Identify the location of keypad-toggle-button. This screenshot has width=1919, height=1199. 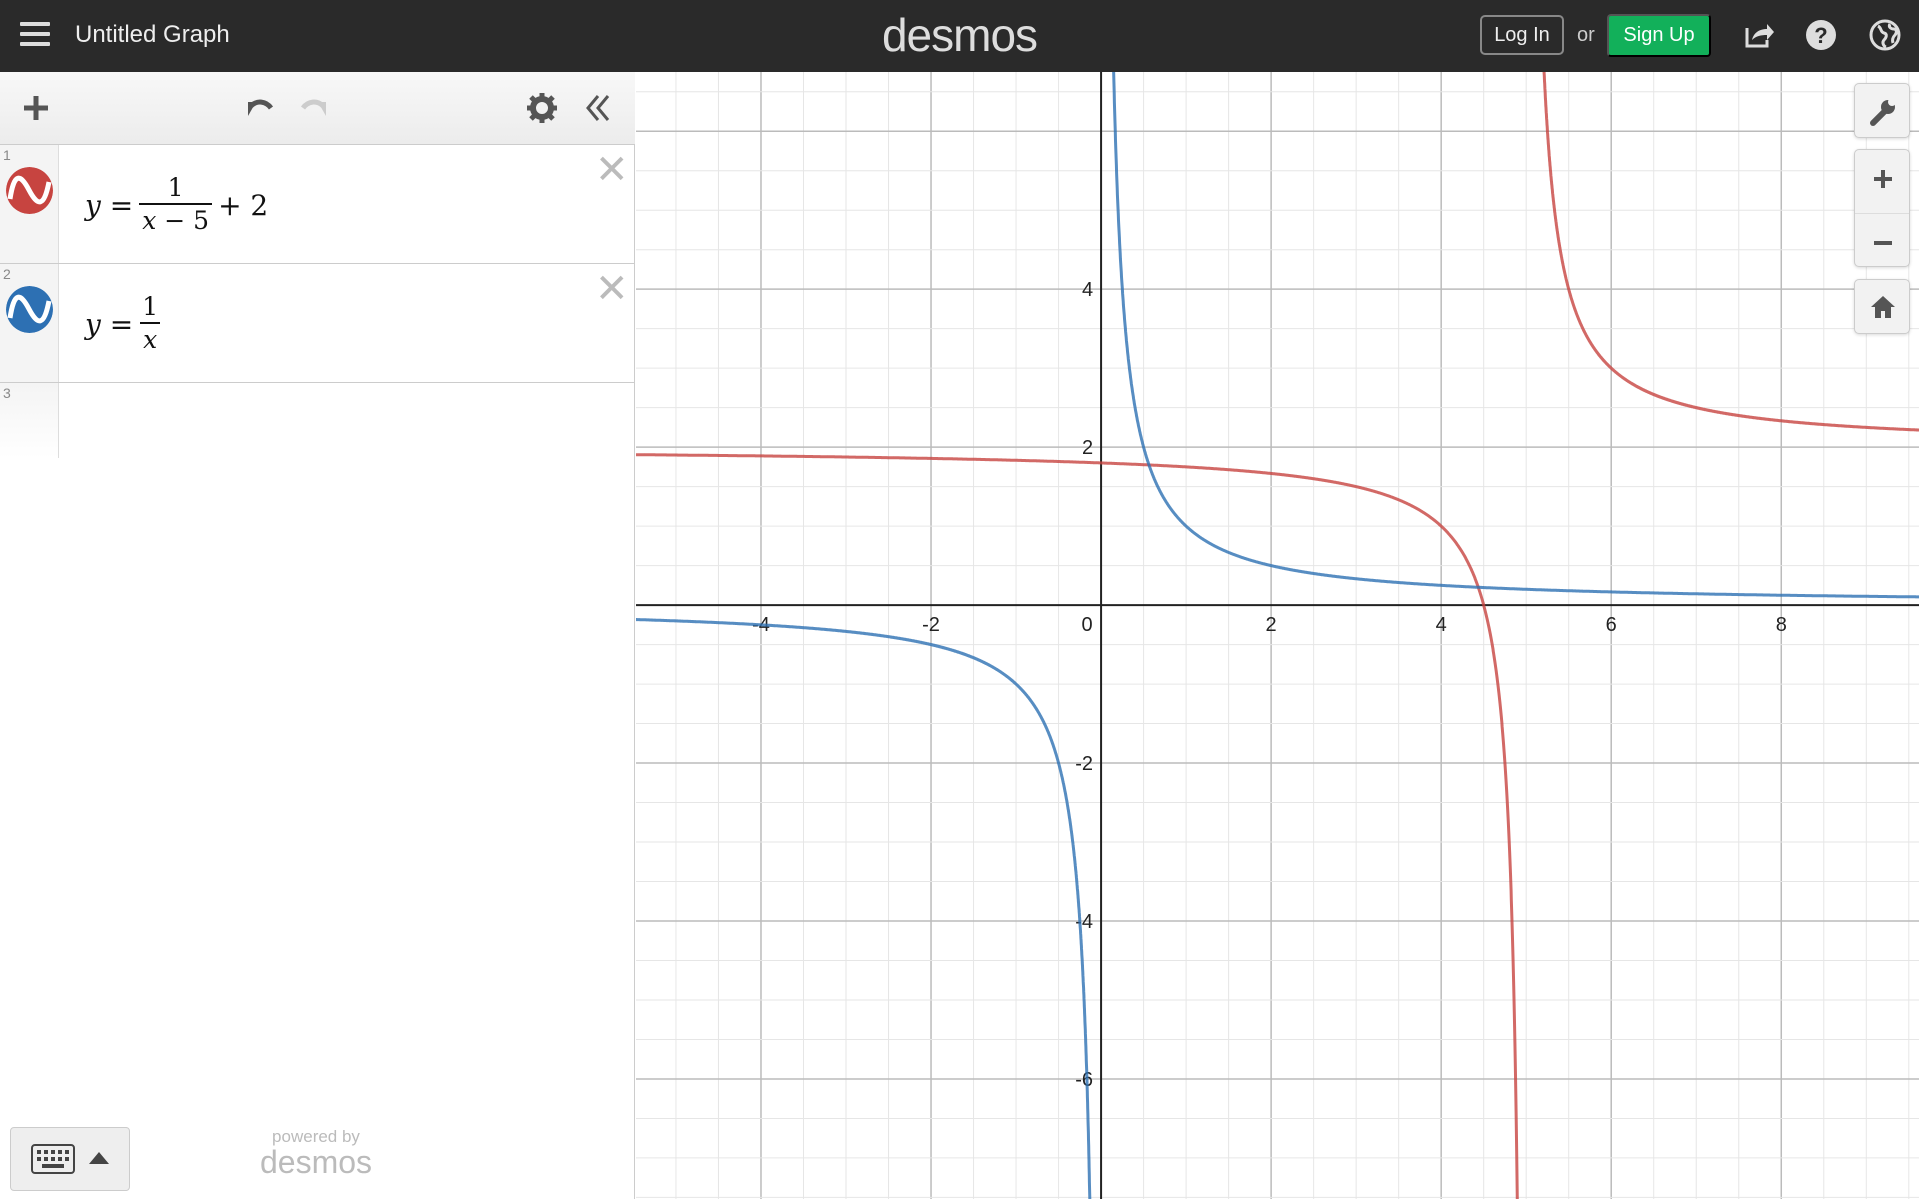
(70, 1159).